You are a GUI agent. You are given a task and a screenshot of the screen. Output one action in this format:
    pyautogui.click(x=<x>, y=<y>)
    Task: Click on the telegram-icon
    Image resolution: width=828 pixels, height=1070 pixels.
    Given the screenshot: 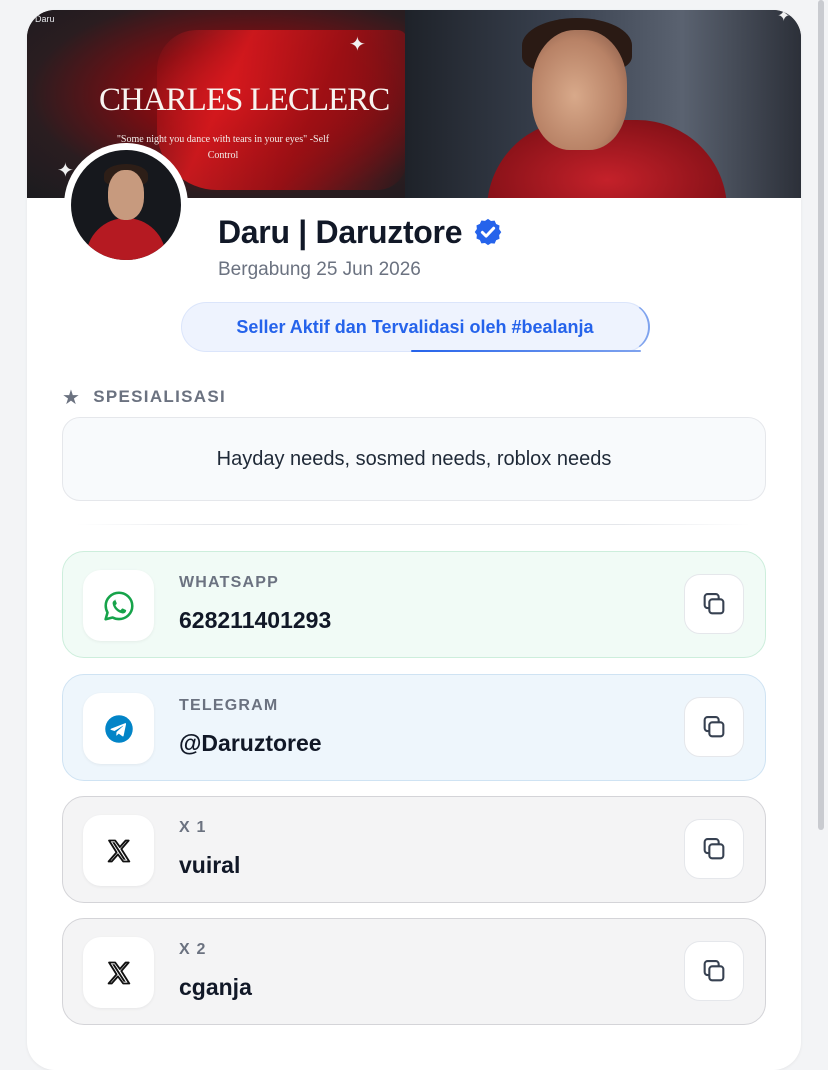 What is the action you would take?
    pyautogui.click(x=118, y=728)
    